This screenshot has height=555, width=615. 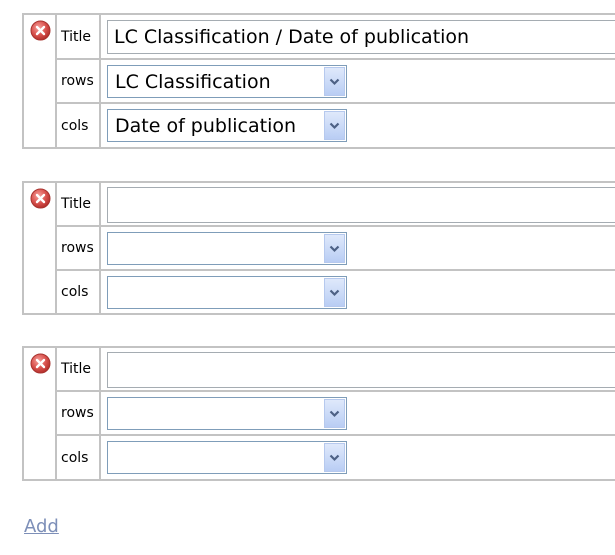 I want to click on cols-cell: Date of publication, so click(x=358, y=125).